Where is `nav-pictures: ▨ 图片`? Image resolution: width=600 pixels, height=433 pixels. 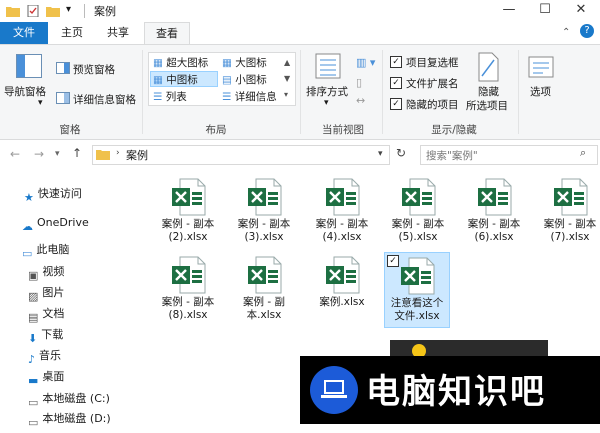
nav-pictures: ▨ 图片 is located at coordinates (98, 293).